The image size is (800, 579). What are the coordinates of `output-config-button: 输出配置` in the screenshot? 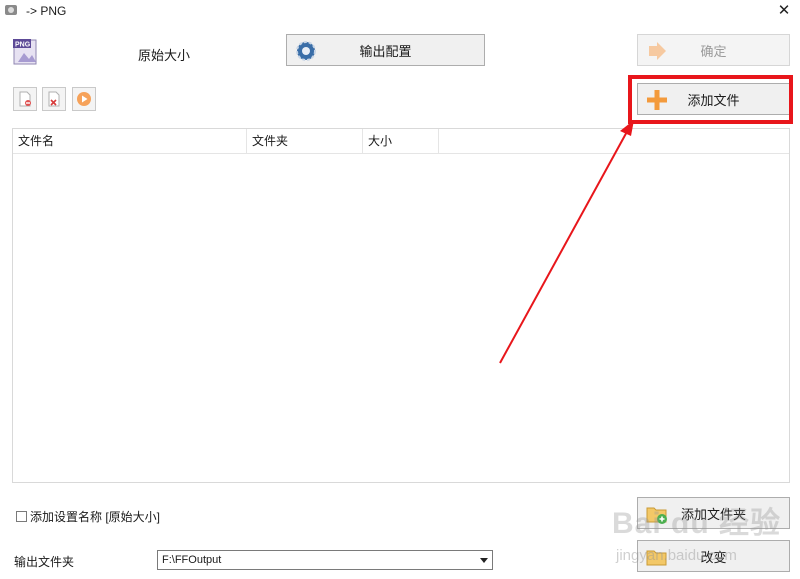 It's located at (385, 50).